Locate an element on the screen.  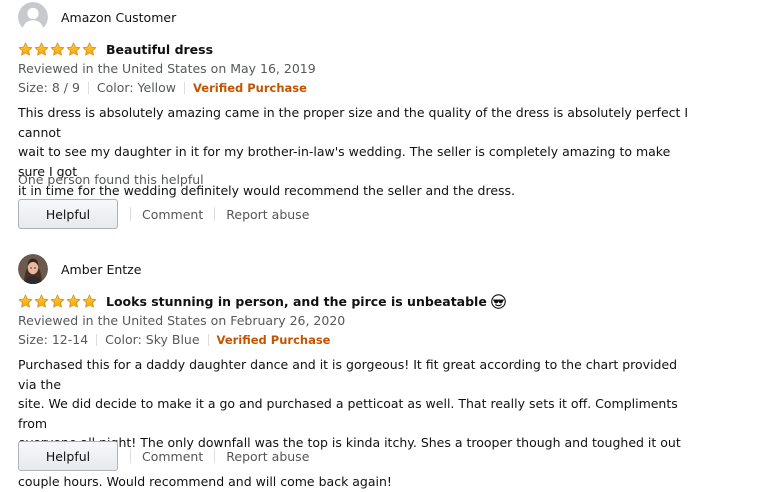
color-variant: Color: Yellow is located at coordinates (136, 87).